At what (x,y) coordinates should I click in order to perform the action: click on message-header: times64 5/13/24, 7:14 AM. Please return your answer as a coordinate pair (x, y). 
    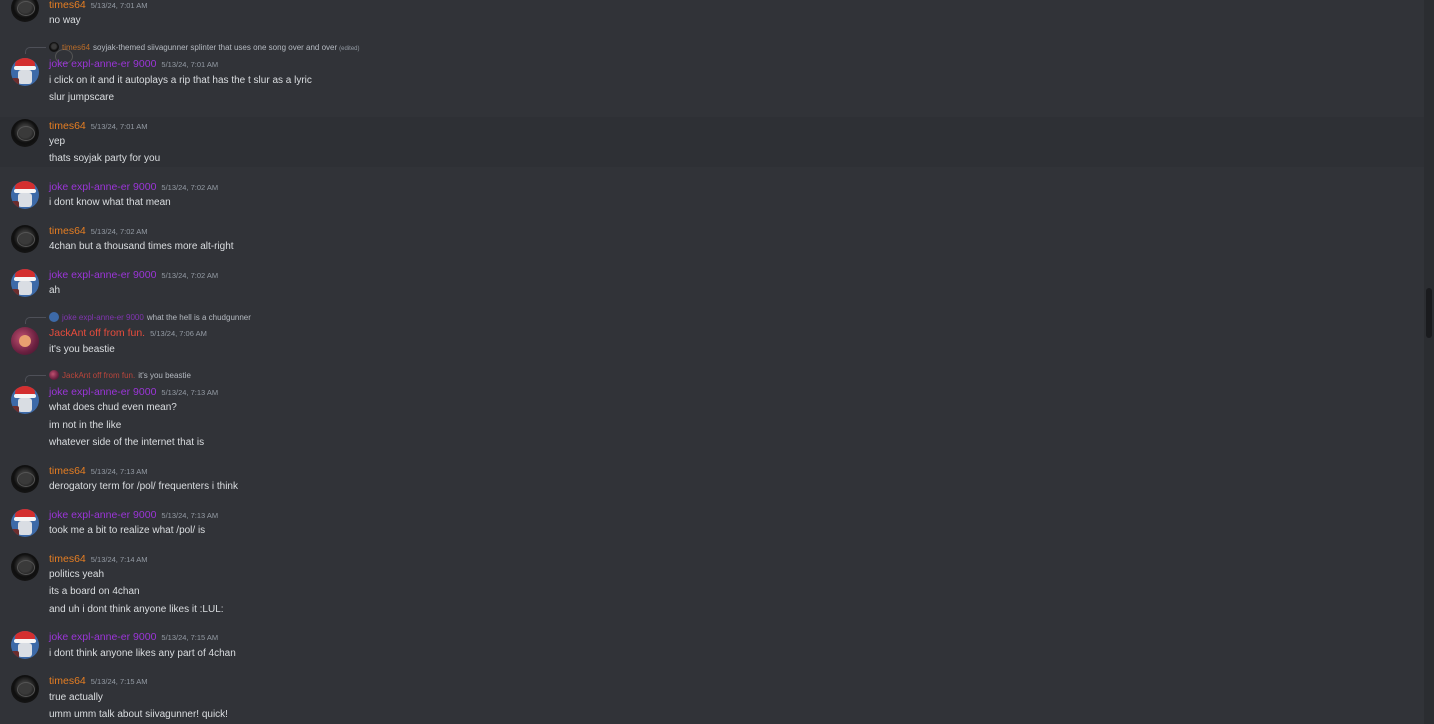
    Looking at the image, I should click on (98, 559).